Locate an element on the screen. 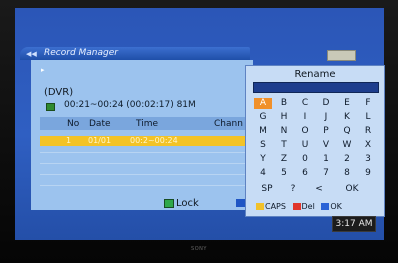  key-2: 2 is located at coordinates (347, 159).